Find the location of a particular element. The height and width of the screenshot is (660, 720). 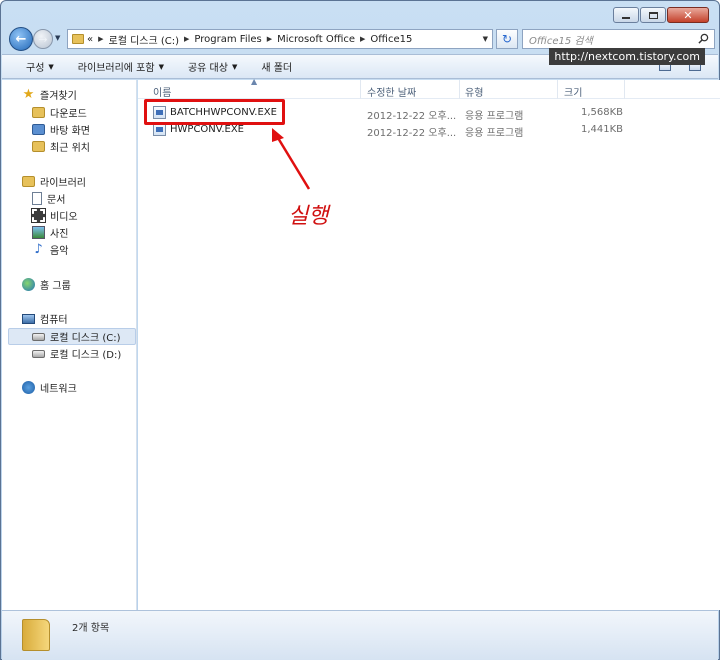

column-name: 이름 is located at coordinates (162, 91).